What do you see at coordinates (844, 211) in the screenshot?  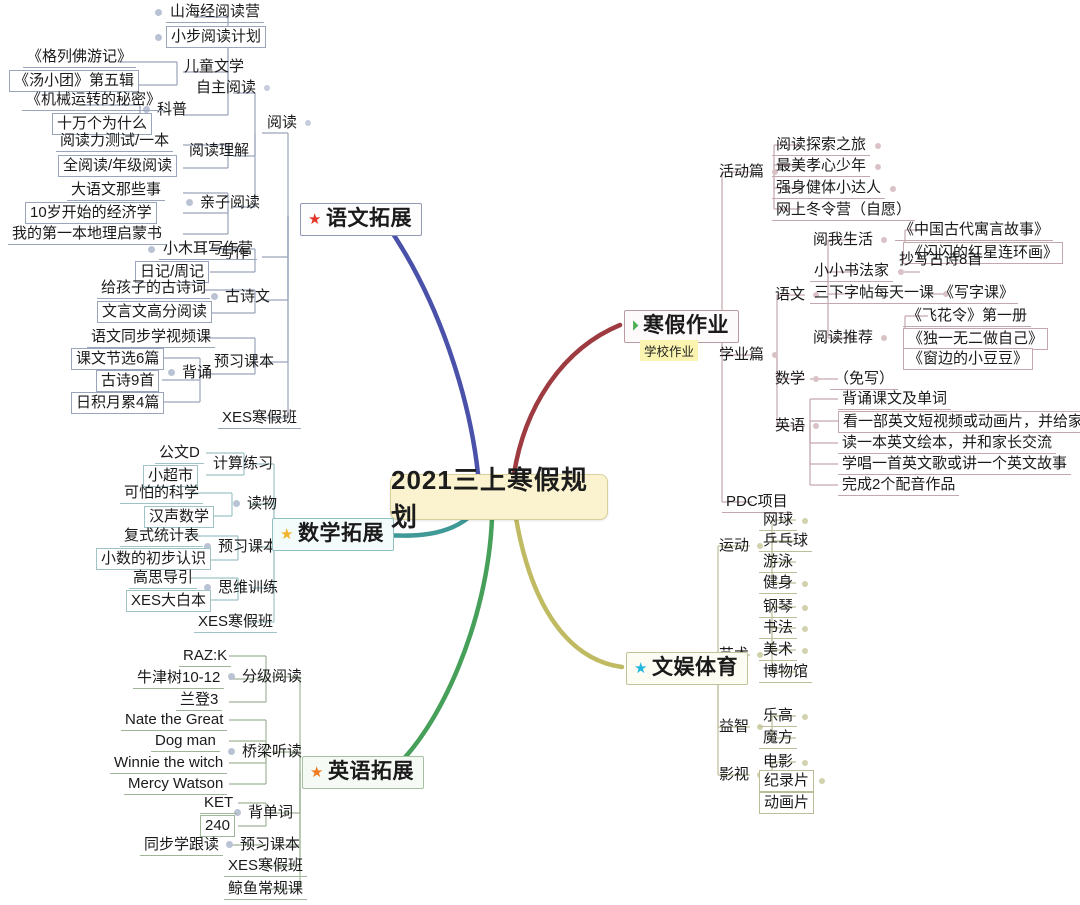 I see `leaf-online-winter-camp: 网上冬令营（自愿）` at bounding box center [844, 211].